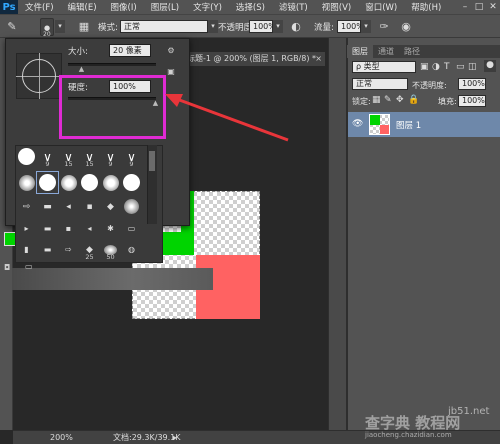 This screenshot has width=500, height=444. I want to click on quick-mask-icon: ◘, so click(7, 267).